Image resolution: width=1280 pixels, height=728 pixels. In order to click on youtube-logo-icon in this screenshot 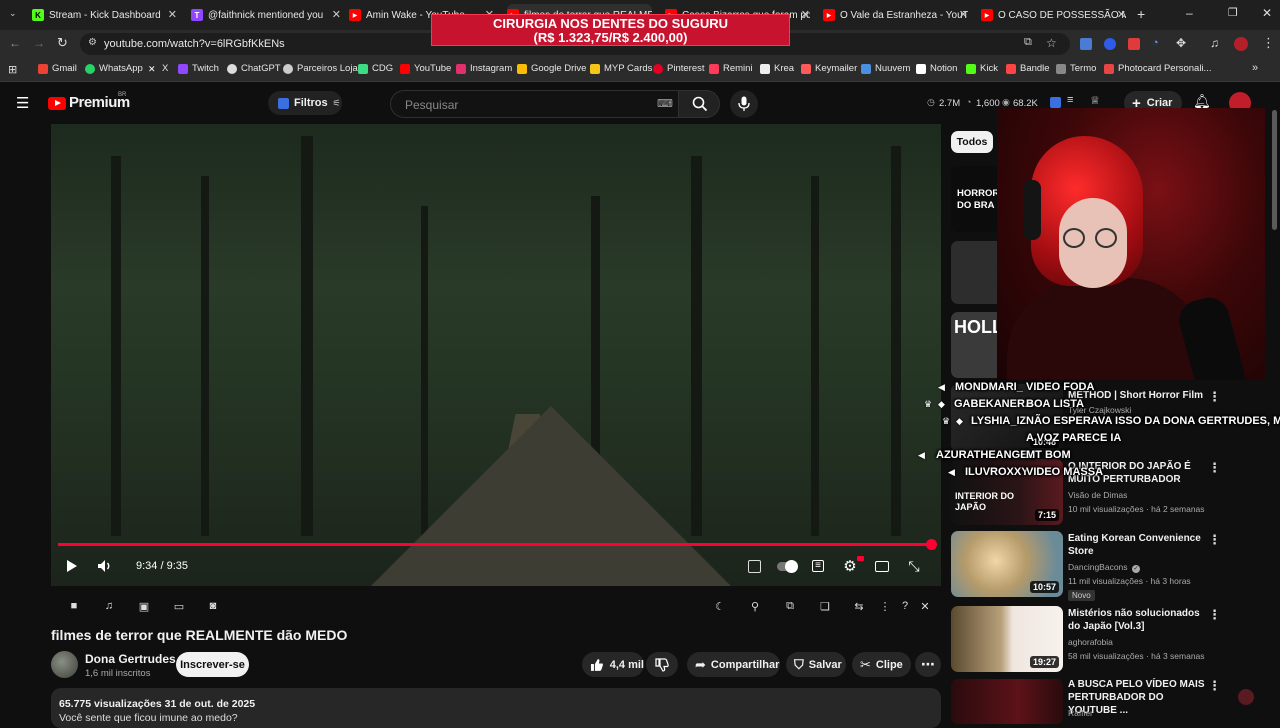, I will do `click(57, 103)`.